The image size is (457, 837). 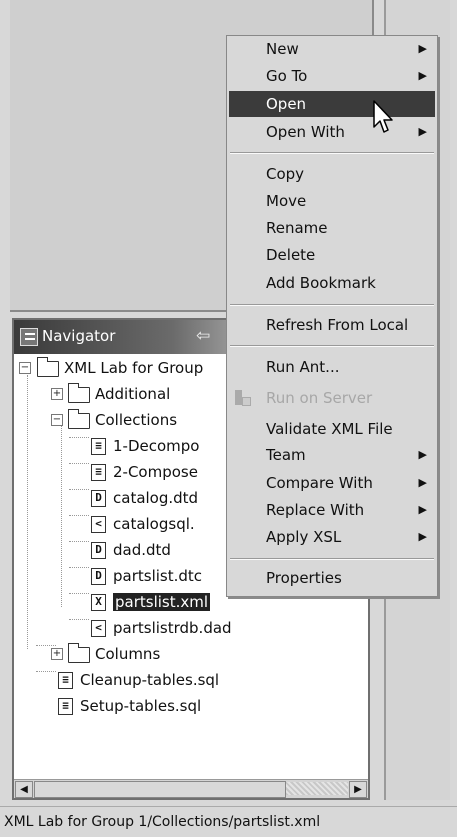 I want to click on menu-item-label: Delete, so click(x=291, y=255).